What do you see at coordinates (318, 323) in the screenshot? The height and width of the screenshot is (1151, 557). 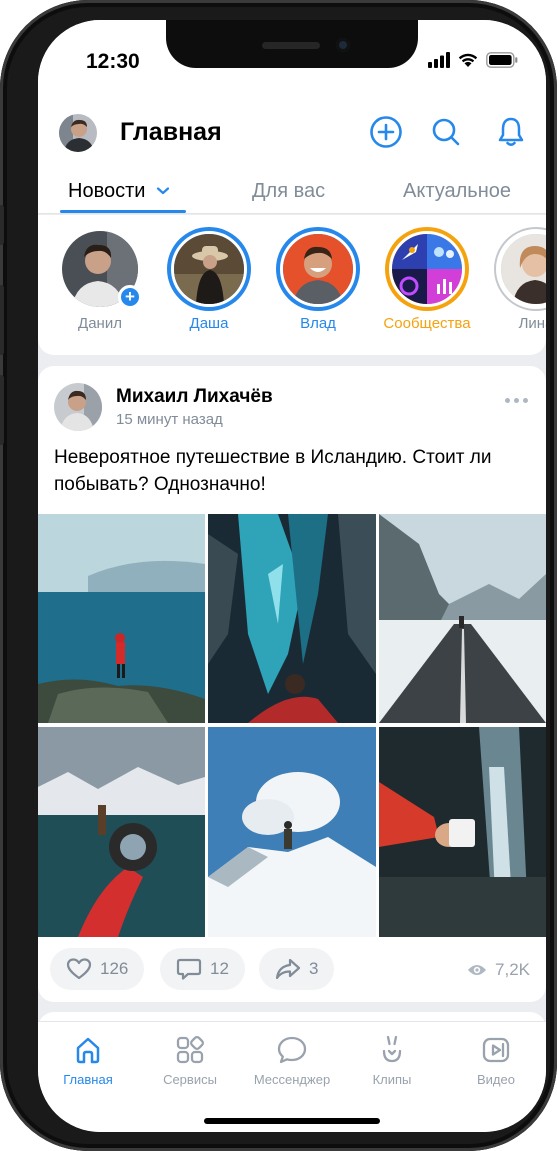 I see `story-name: Влад` at bounding box center [318, 323].